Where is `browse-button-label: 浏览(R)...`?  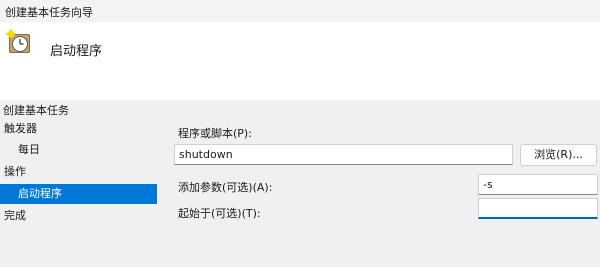 browse-button-label: 浏览(R)... is located at coordinates (558, 154).